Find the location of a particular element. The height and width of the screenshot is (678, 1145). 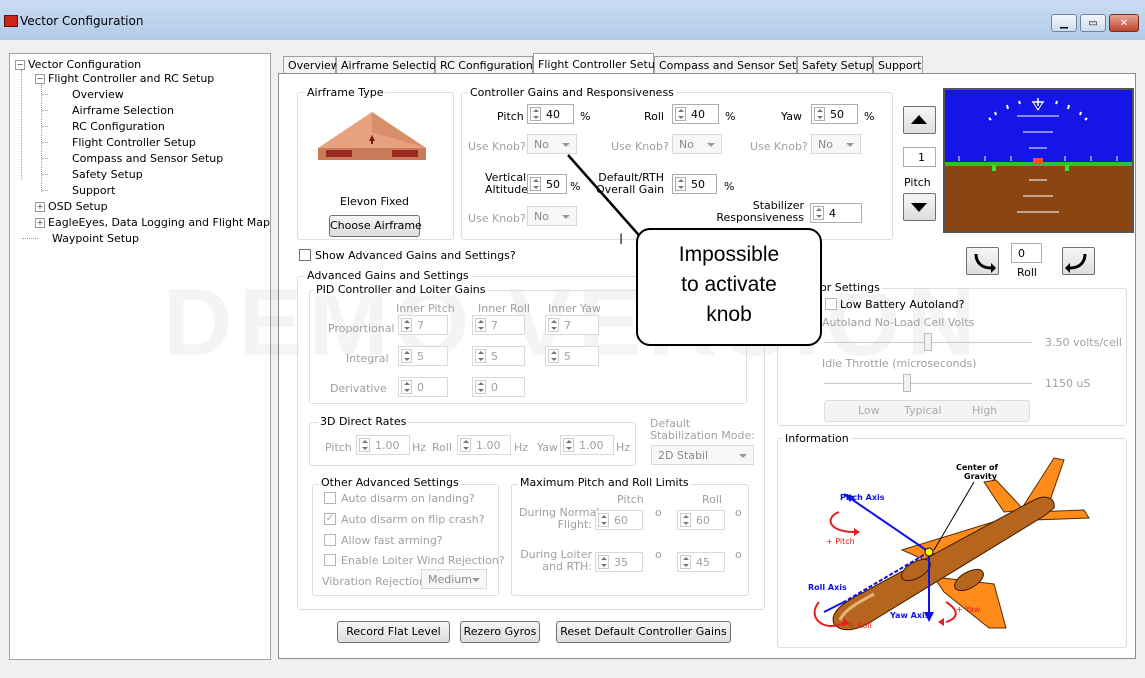

tab-overview: Overview is located at coordinates (311, 64).